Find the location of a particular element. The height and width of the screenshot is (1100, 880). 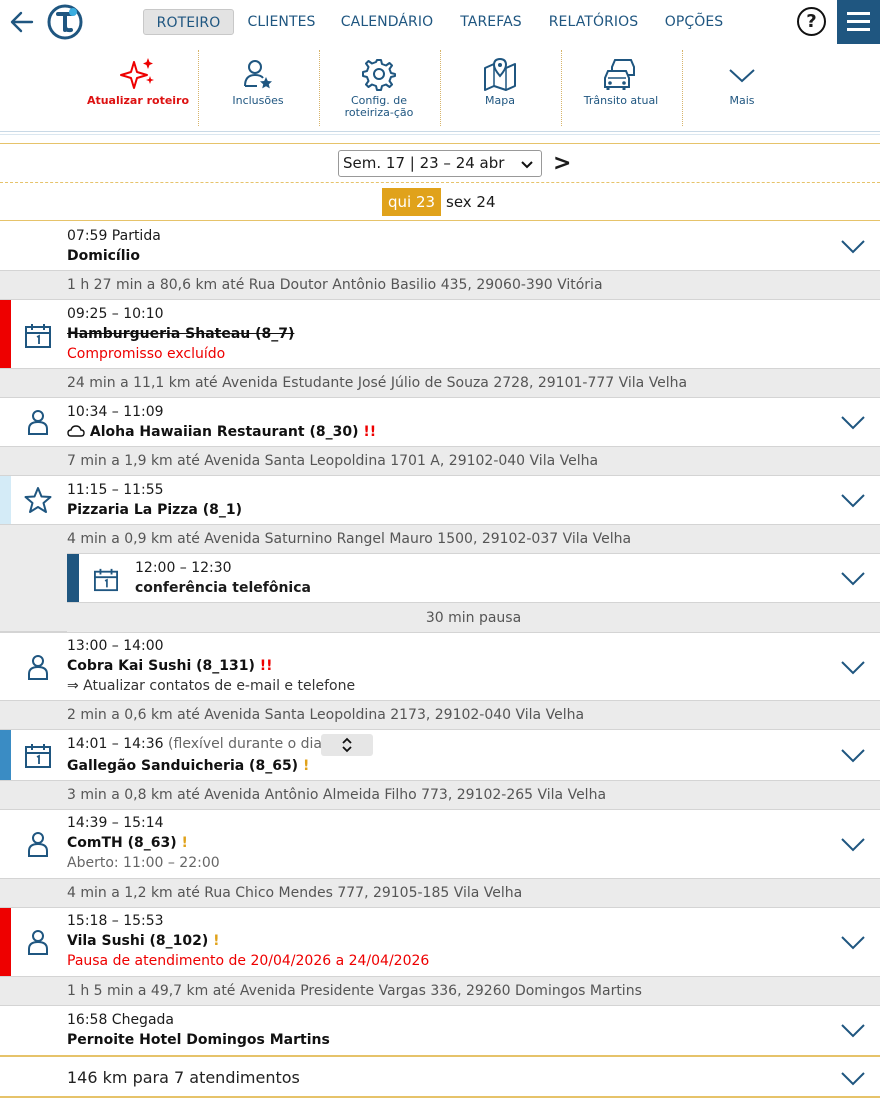

day-tab-fri: sex 24 is located at coordinates (471, 202).